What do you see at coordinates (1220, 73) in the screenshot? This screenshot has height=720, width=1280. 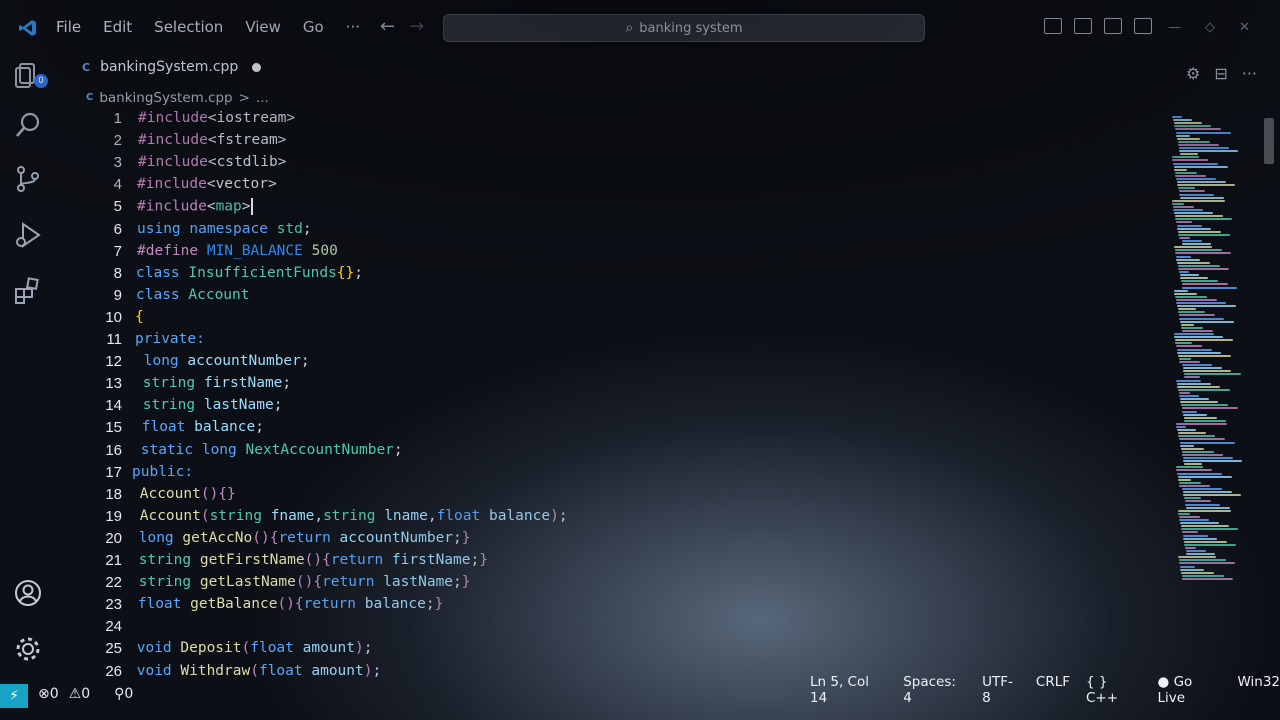 I see `split-editor-icon: ⊟` at bounding box center [1220, 73].